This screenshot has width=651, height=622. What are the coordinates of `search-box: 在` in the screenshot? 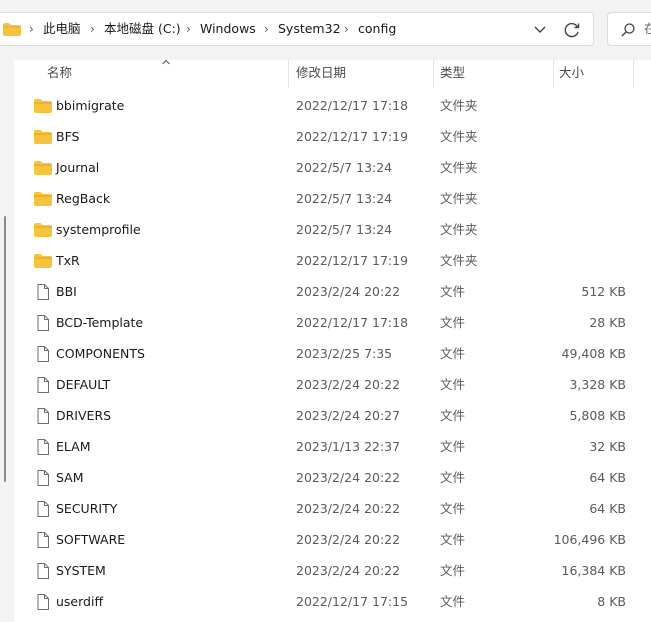 It's located at (629, 29).